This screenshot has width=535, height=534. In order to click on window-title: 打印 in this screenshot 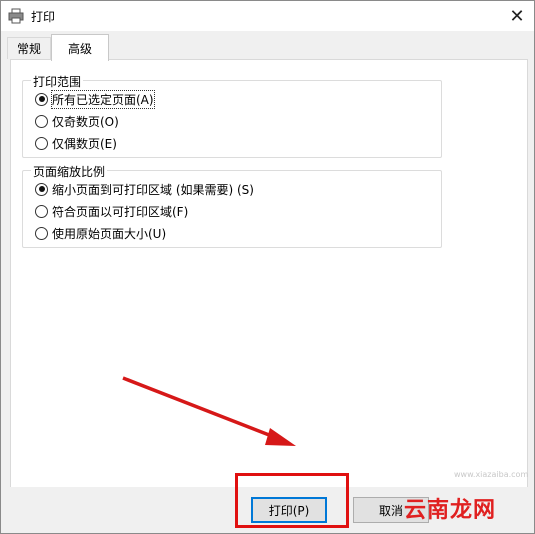, I will do `click(43, 17)`.